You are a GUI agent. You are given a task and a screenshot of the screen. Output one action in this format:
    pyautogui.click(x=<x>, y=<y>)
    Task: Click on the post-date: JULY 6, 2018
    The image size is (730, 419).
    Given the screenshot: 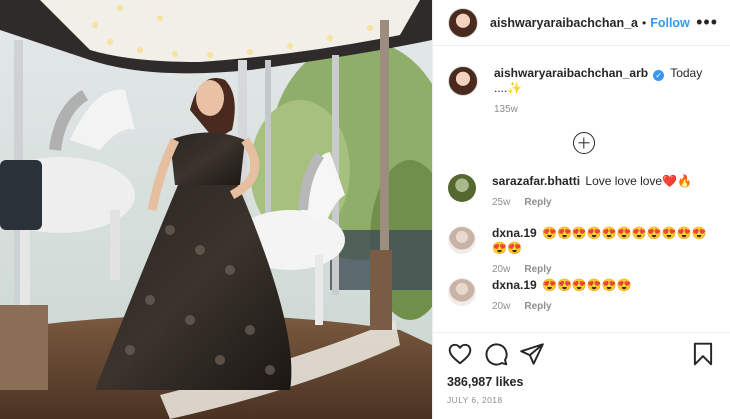 What is the action you would take?
    pyautogui.click(x=581, y=400)
    